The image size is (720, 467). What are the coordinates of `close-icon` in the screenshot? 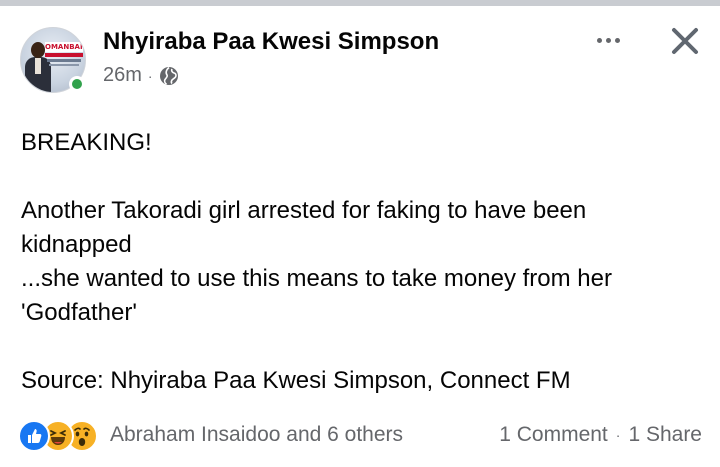 It's located at (685, 41).